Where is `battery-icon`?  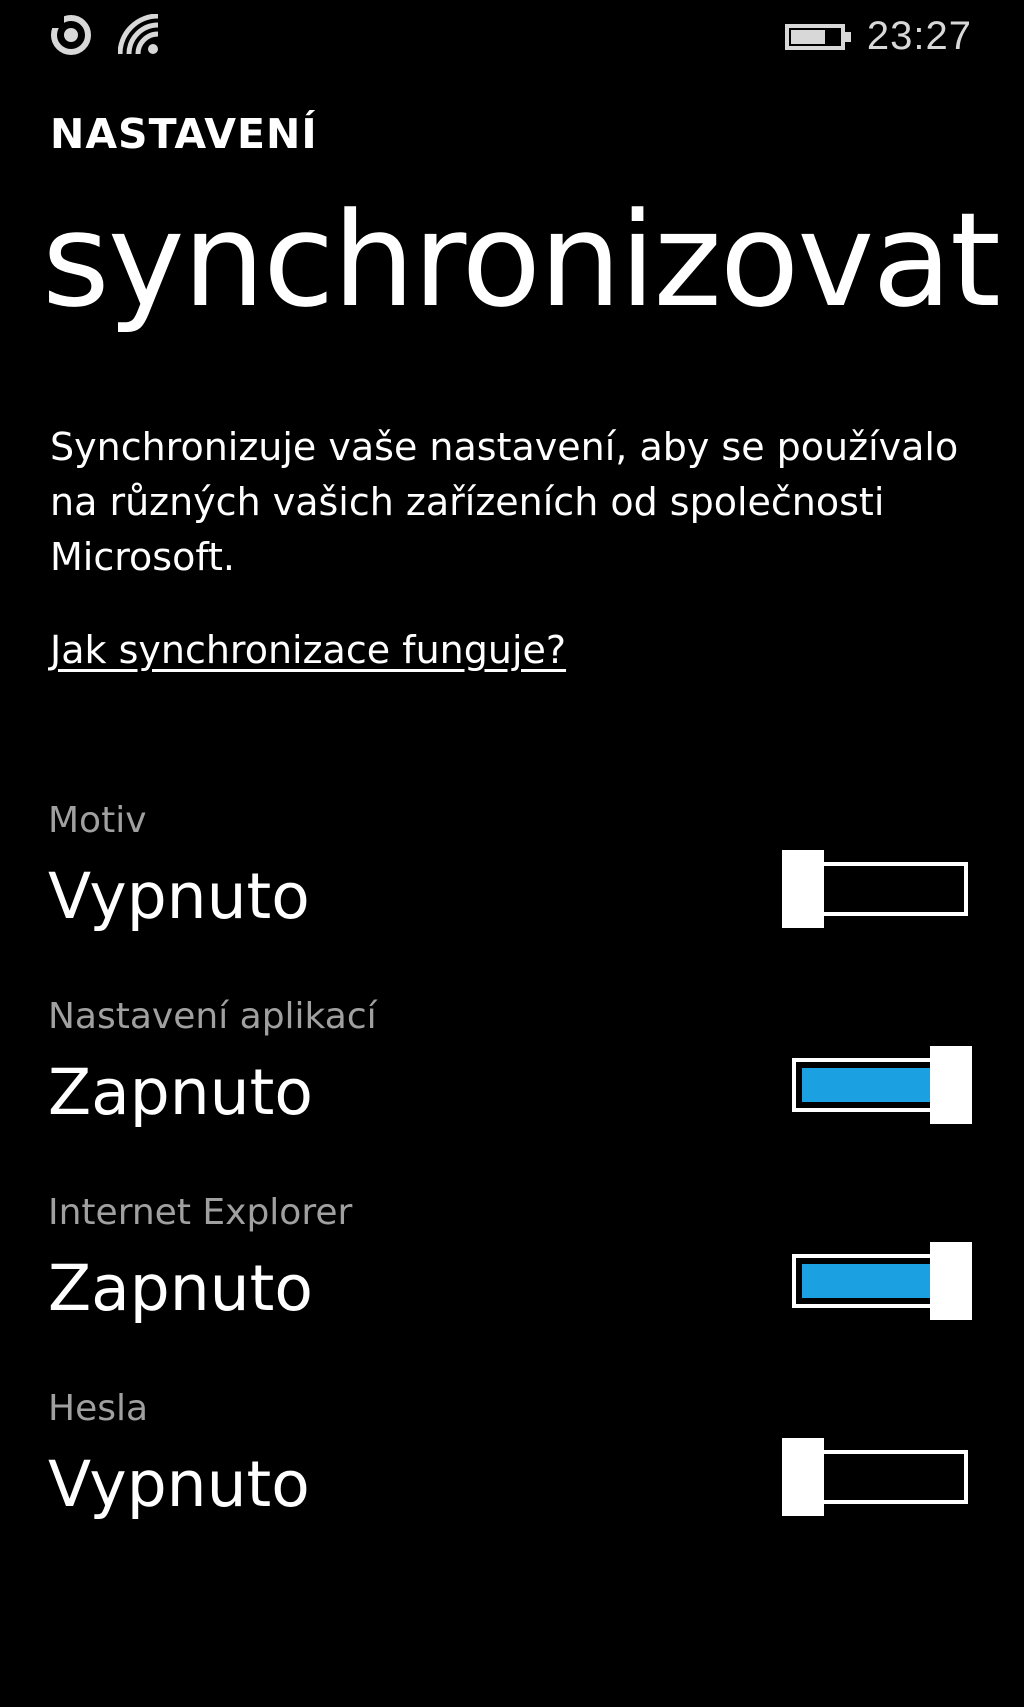 battery-icon is located at coordinates (818, 37).